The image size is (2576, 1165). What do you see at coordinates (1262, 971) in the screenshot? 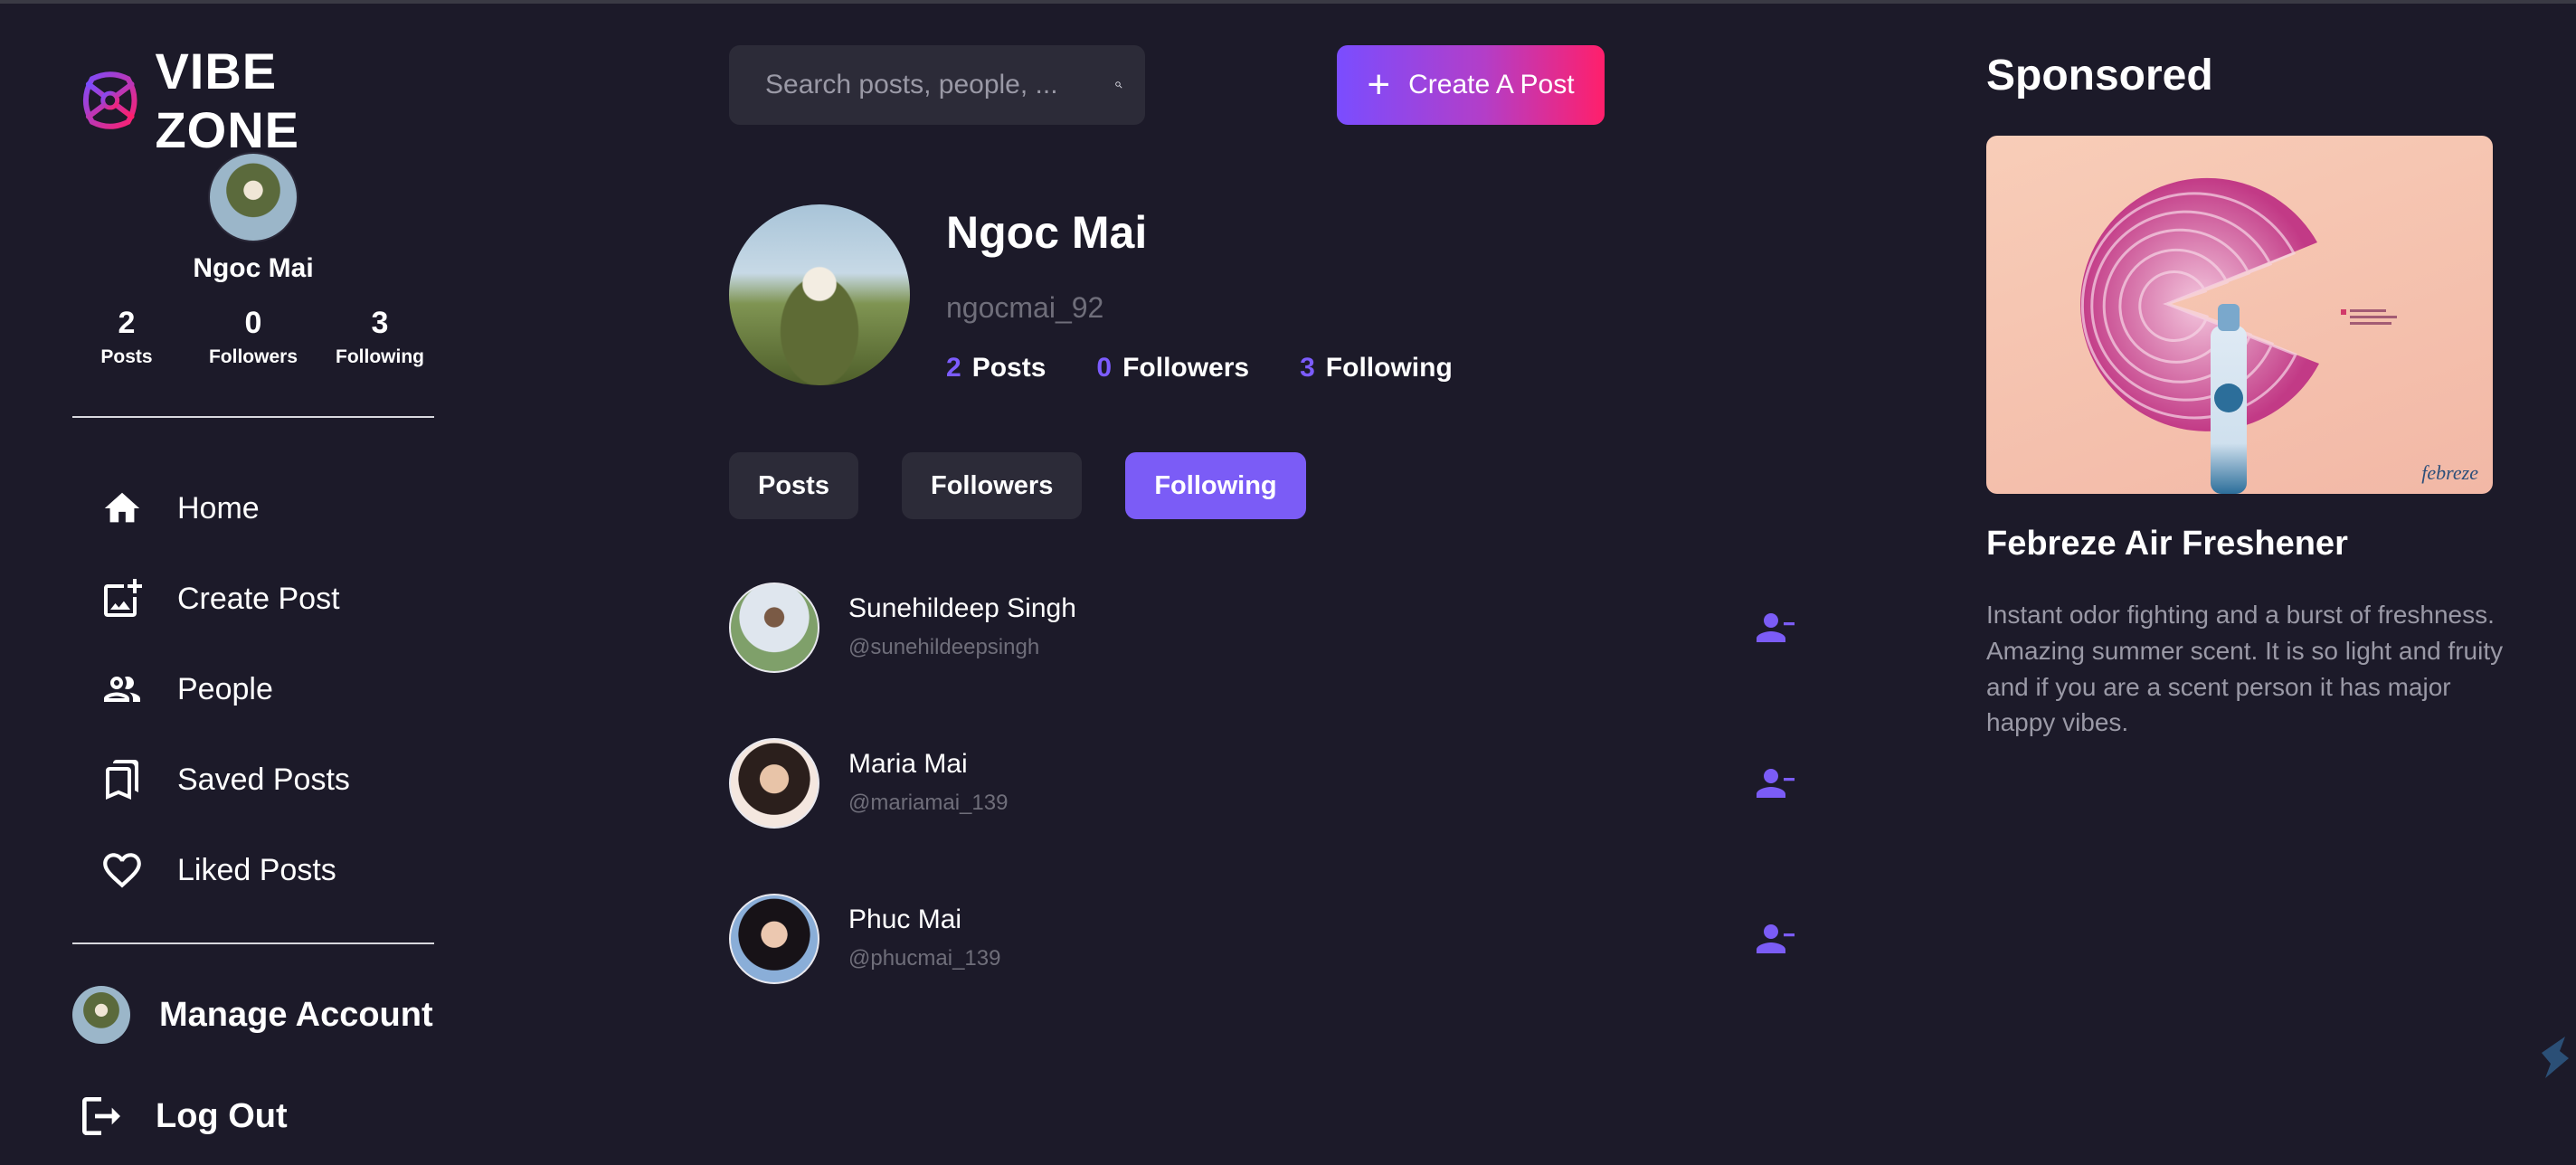
I see `list-item: Phuc Mai @phucmai_139` at bounding box center [1262, 971].